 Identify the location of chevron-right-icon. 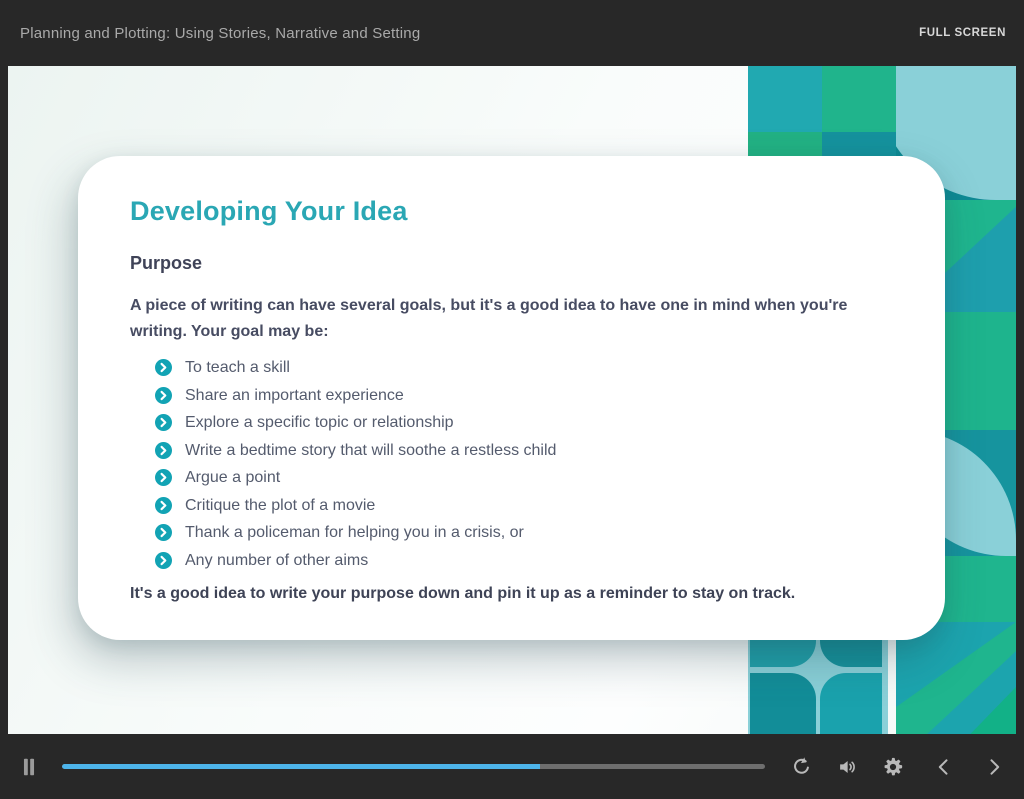
(995, 766).